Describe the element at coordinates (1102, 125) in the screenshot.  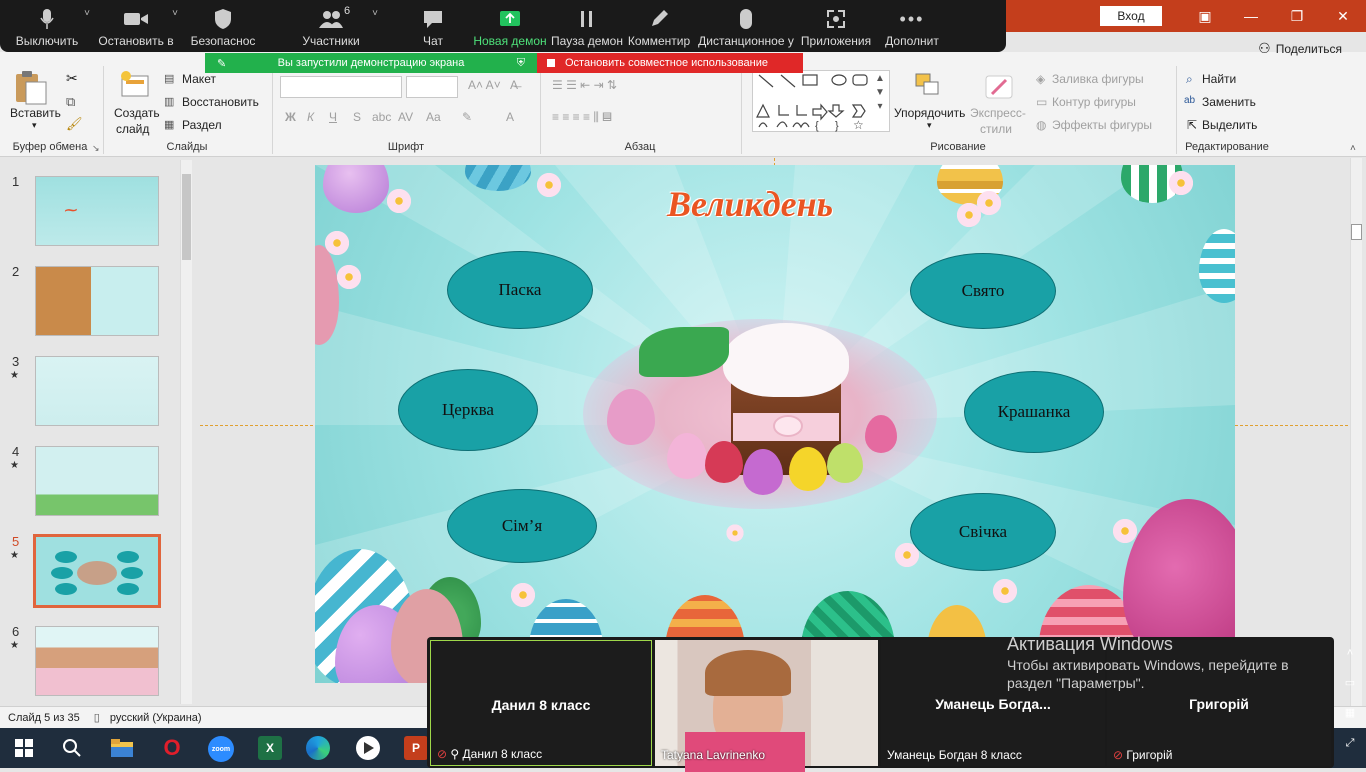
I see `shape-effects-button: Эффекты фигуры` at that location.